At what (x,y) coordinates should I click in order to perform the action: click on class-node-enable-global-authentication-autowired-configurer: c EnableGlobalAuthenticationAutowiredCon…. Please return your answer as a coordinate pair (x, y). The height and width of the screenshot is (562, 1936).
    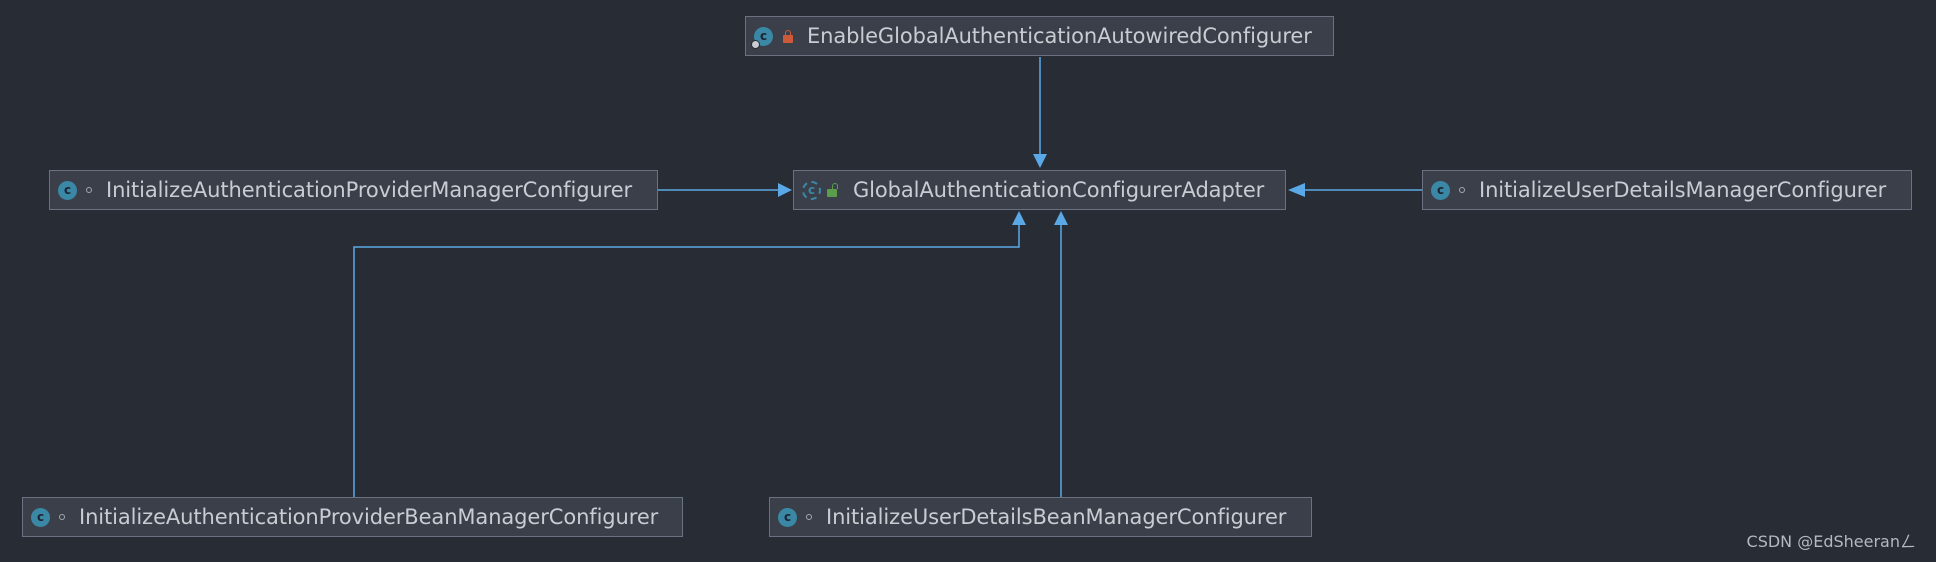
    Looking at the image, I should click on (1039, 36).